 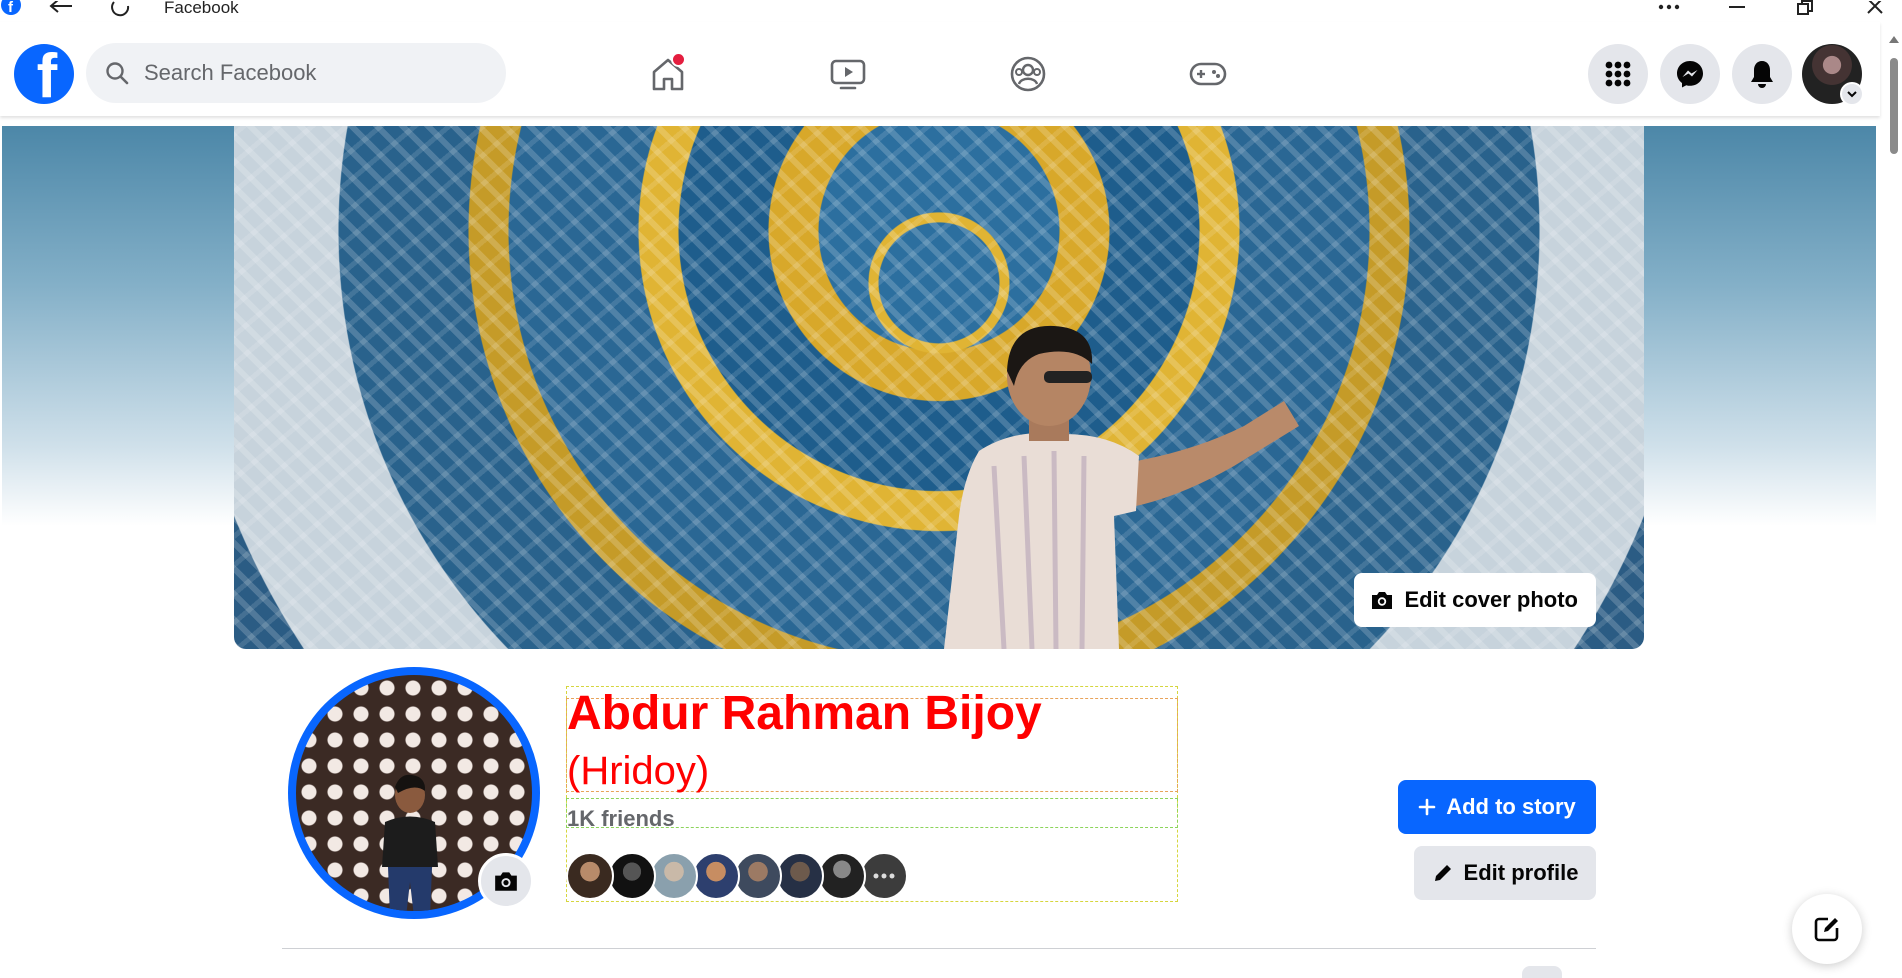 I want to click on edit-cover-photo-button: Edit cover photo, so click(x=1475, y=600).